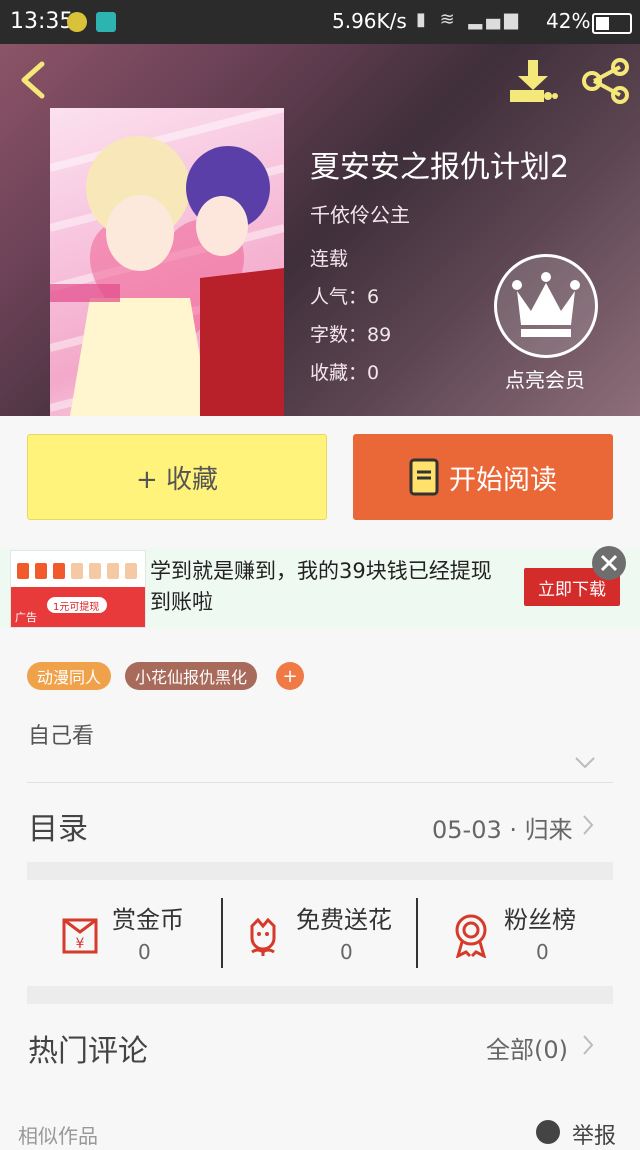  I want to click on book-popularity: 人气：6, so click(345, 297).